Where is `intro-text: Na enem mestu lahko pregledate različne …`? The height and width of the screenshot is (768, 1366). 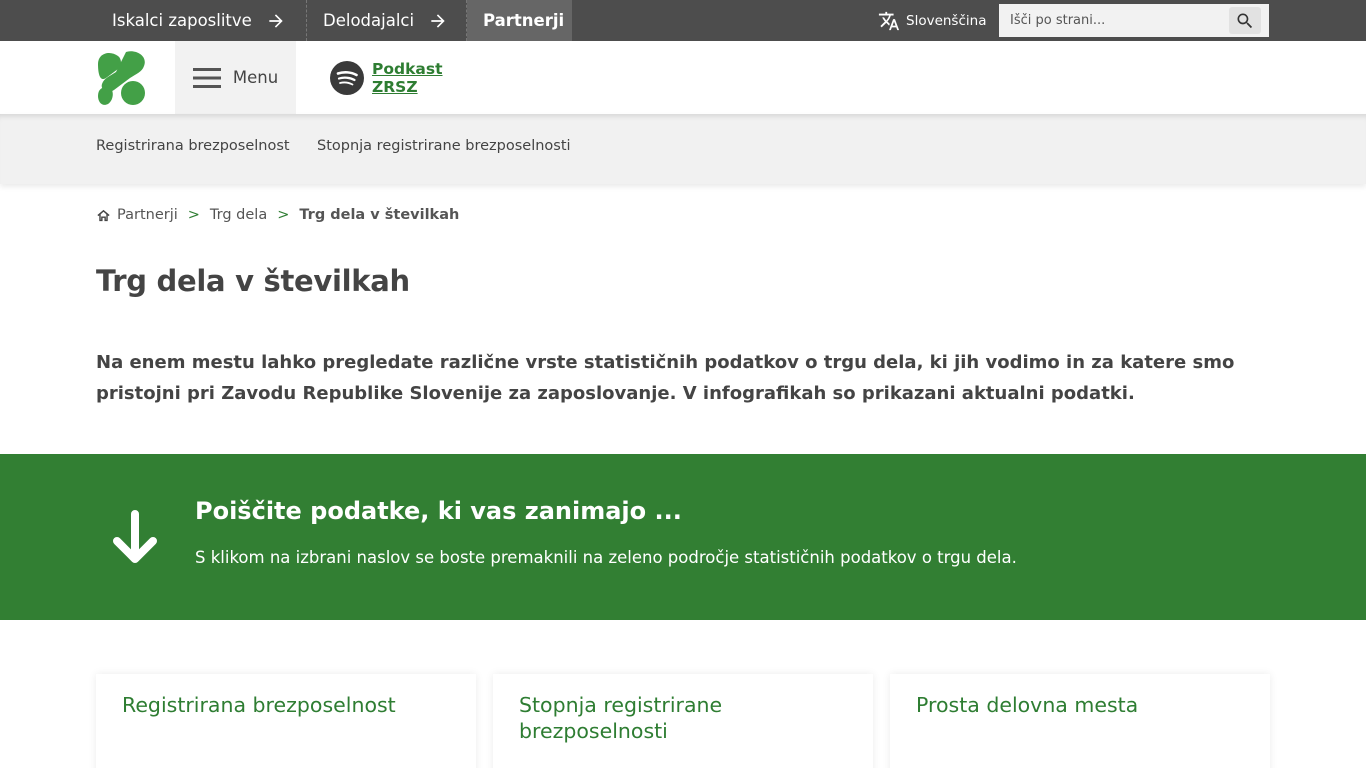
intro-text: Na enem mestu lahko pregledate različne … is located at coordinates (665, 378).